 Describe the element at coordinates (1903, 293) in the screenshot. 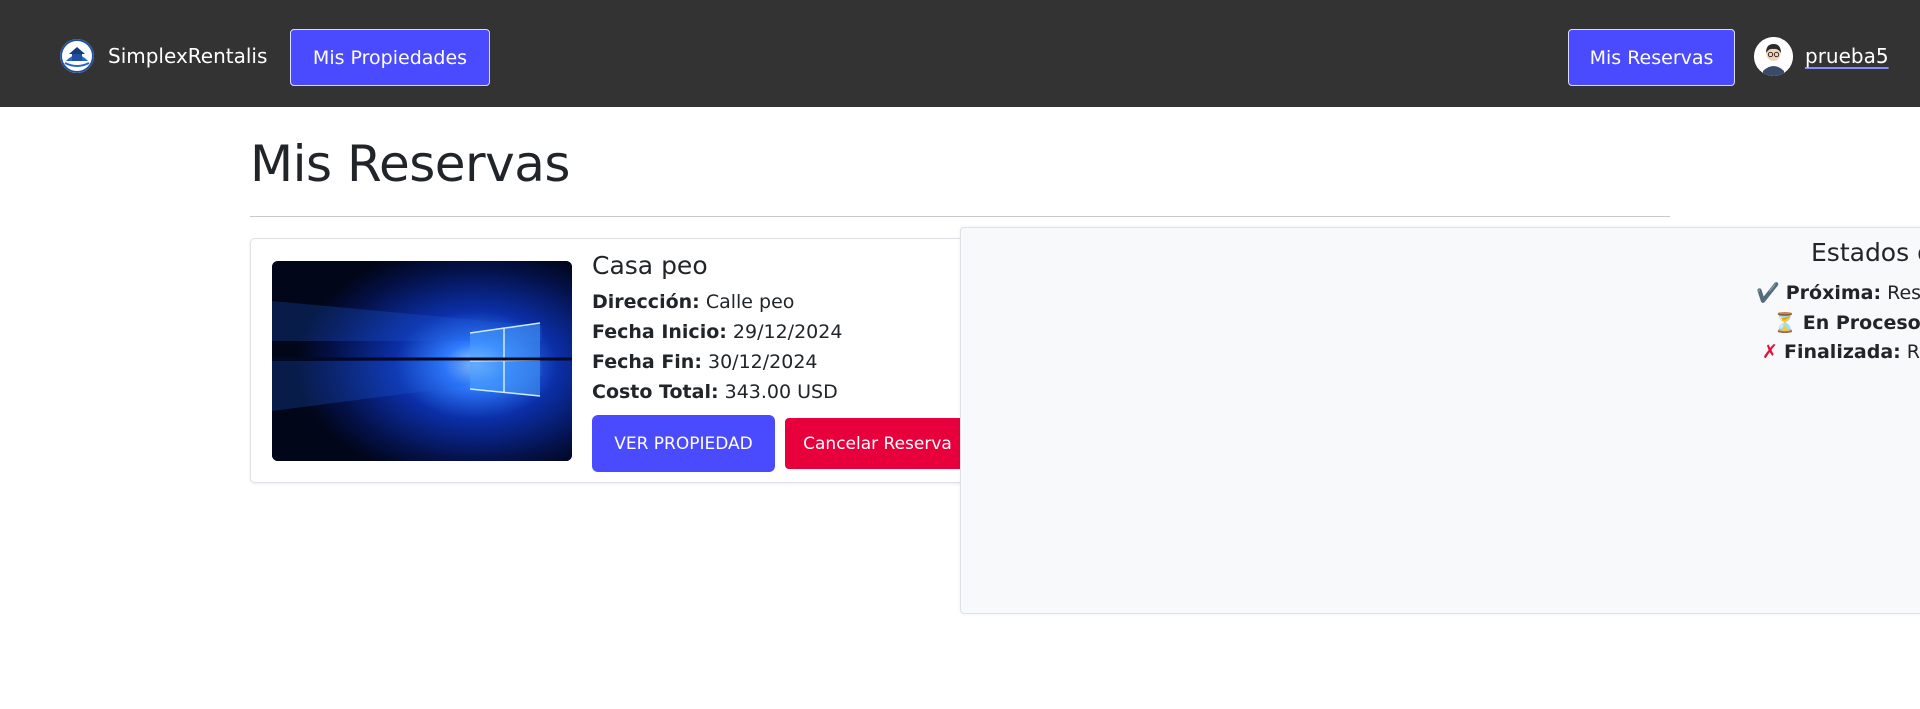

I see `legend-text-proxima: Reser` at that location.